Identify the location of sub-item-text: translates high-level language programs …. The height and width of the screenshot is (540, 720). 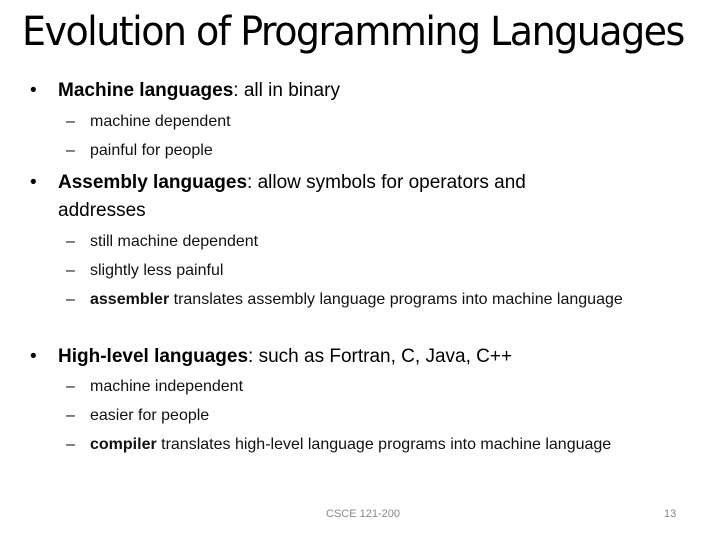
(384, 444).